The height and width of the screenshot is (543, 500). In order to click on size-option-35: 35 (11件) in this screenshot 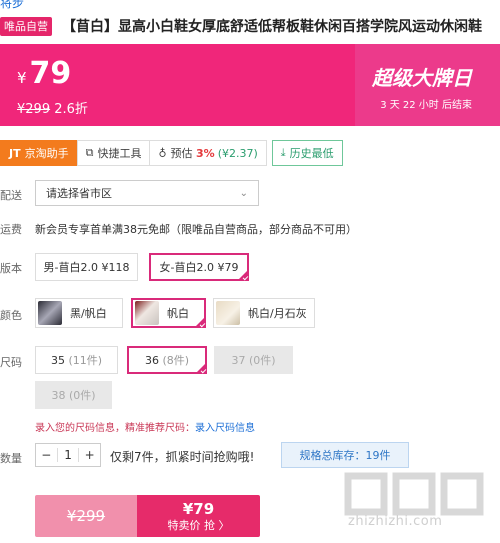, I will do `click(76, 360)`.